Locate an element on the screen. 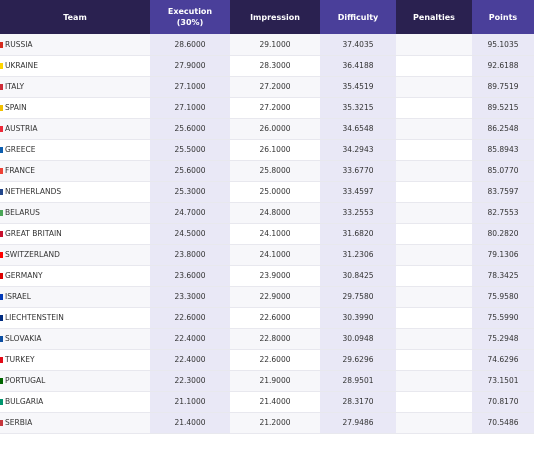 This screenshot has height=452, width=534. impression-cell: 21.4000 is located at coordinates (275, 402).